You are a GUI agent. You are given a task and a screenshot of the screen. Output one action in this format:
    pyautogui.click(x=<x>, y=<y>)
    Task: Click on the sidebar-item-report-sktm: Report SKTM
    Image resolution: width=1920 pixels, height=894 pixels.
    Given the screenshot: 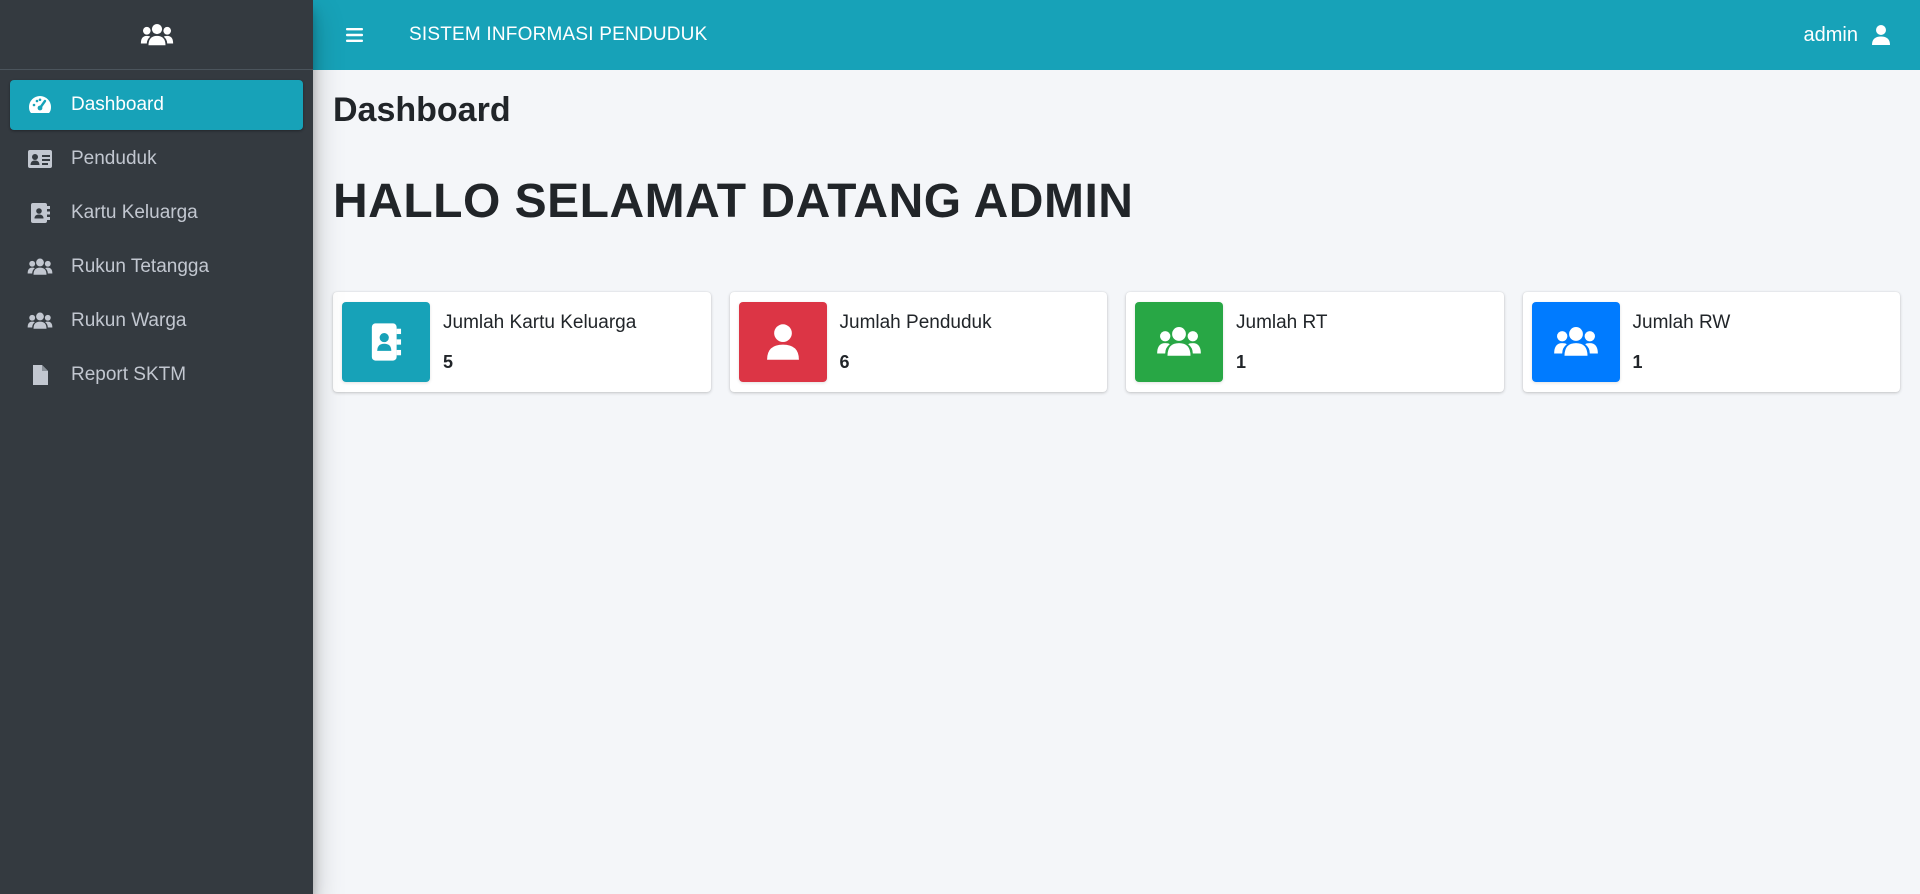 What is the action you would take?
    pyautogui.click(x=156, y=375)
    